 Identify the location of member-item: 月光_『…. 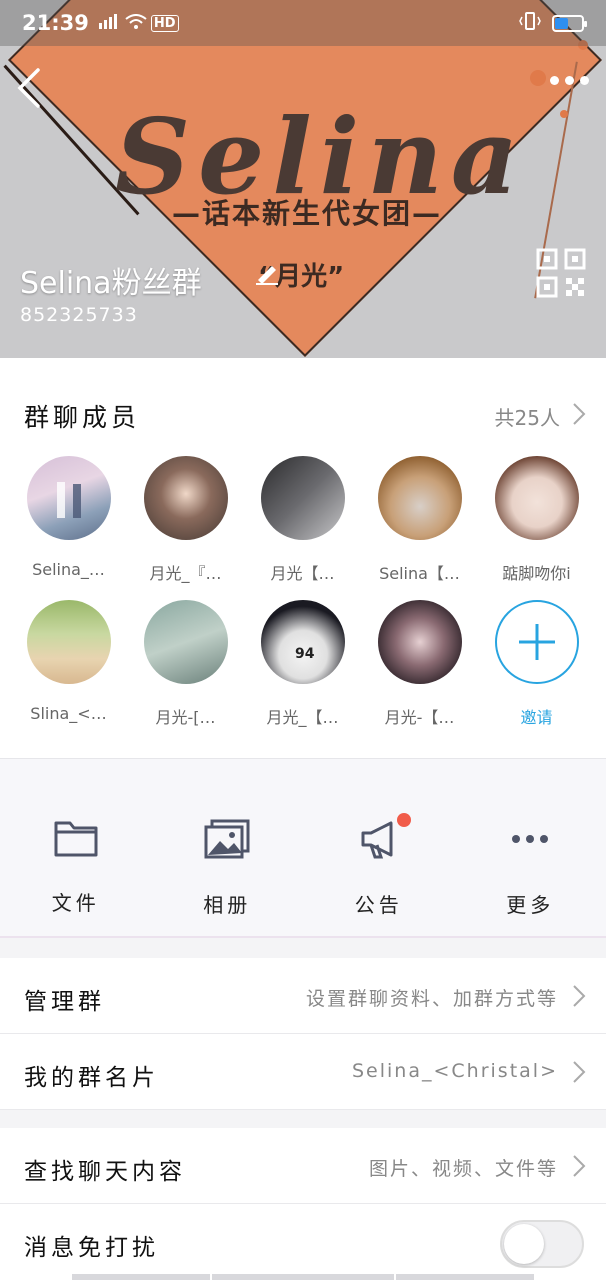
(185, 520).